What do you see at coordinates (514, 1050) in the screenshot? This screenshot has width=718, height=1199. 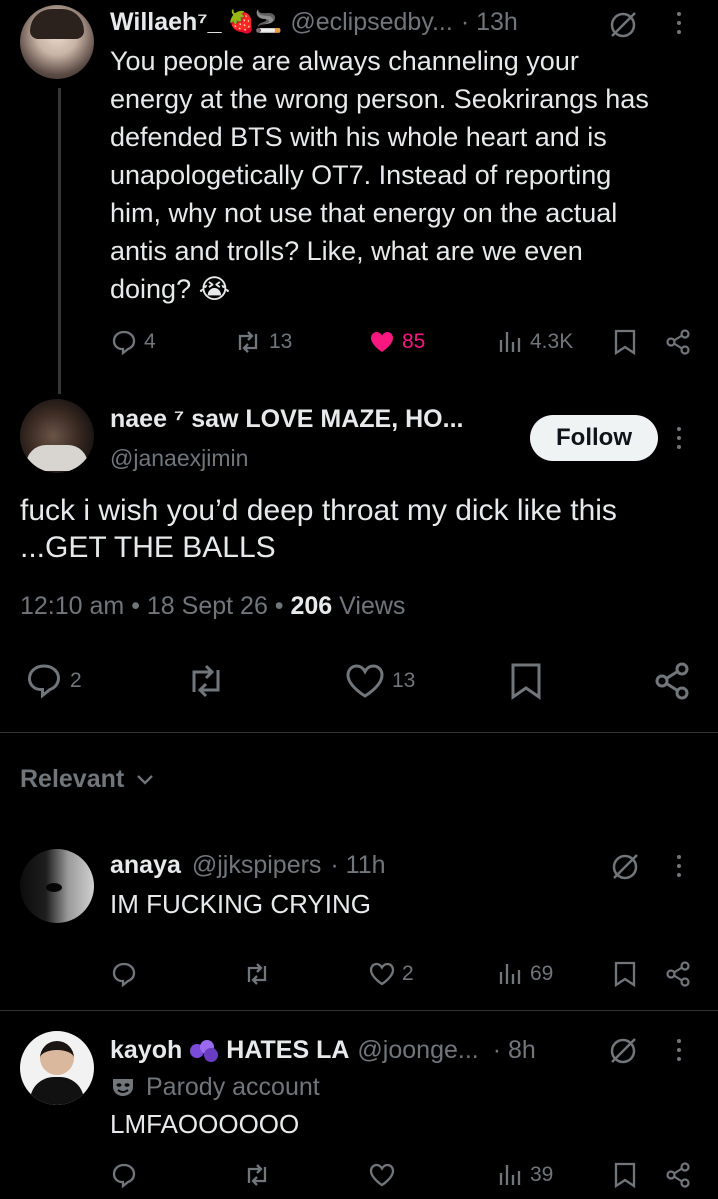 I see `timestamp: · 8h` at bounding box center [514, 1050].